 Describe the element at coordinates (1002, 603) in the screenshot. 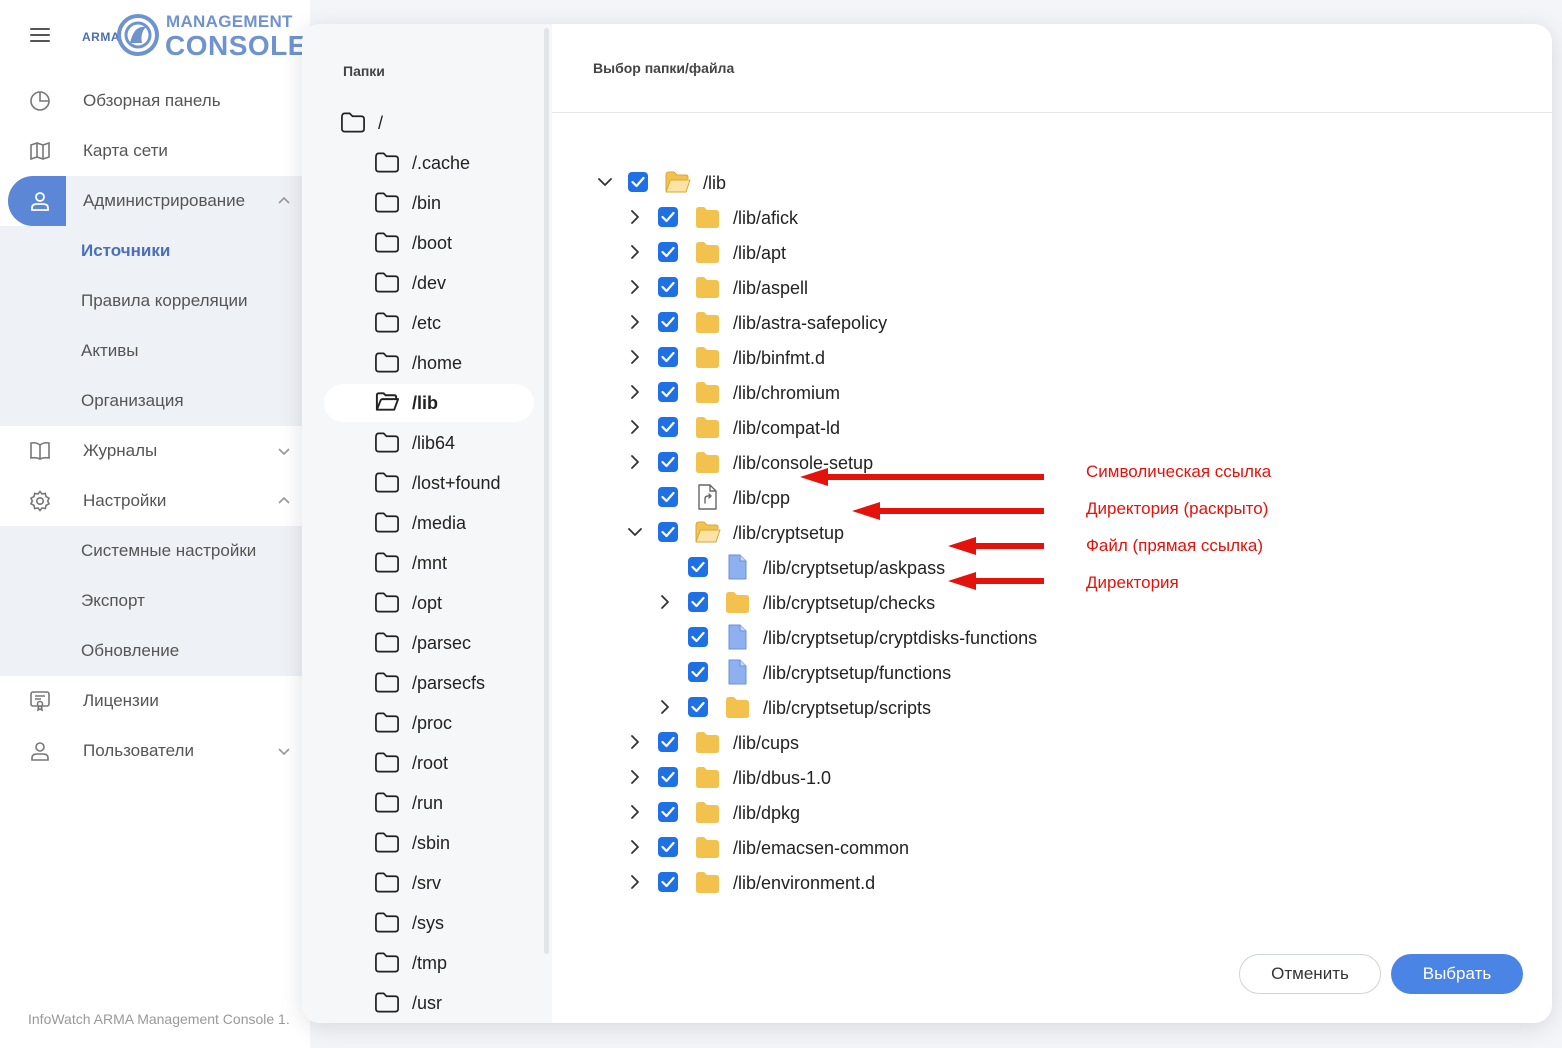

I see `tree-row: /lib/cryptsetup/checks` at that location.